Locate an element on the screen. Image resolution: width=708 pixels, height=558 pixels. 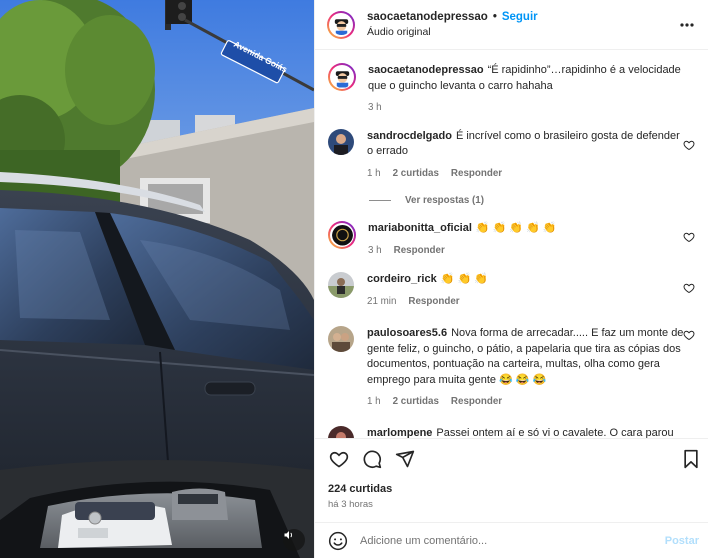
comment-username: paulosoares5.6 is located at coordinates (407, 333).